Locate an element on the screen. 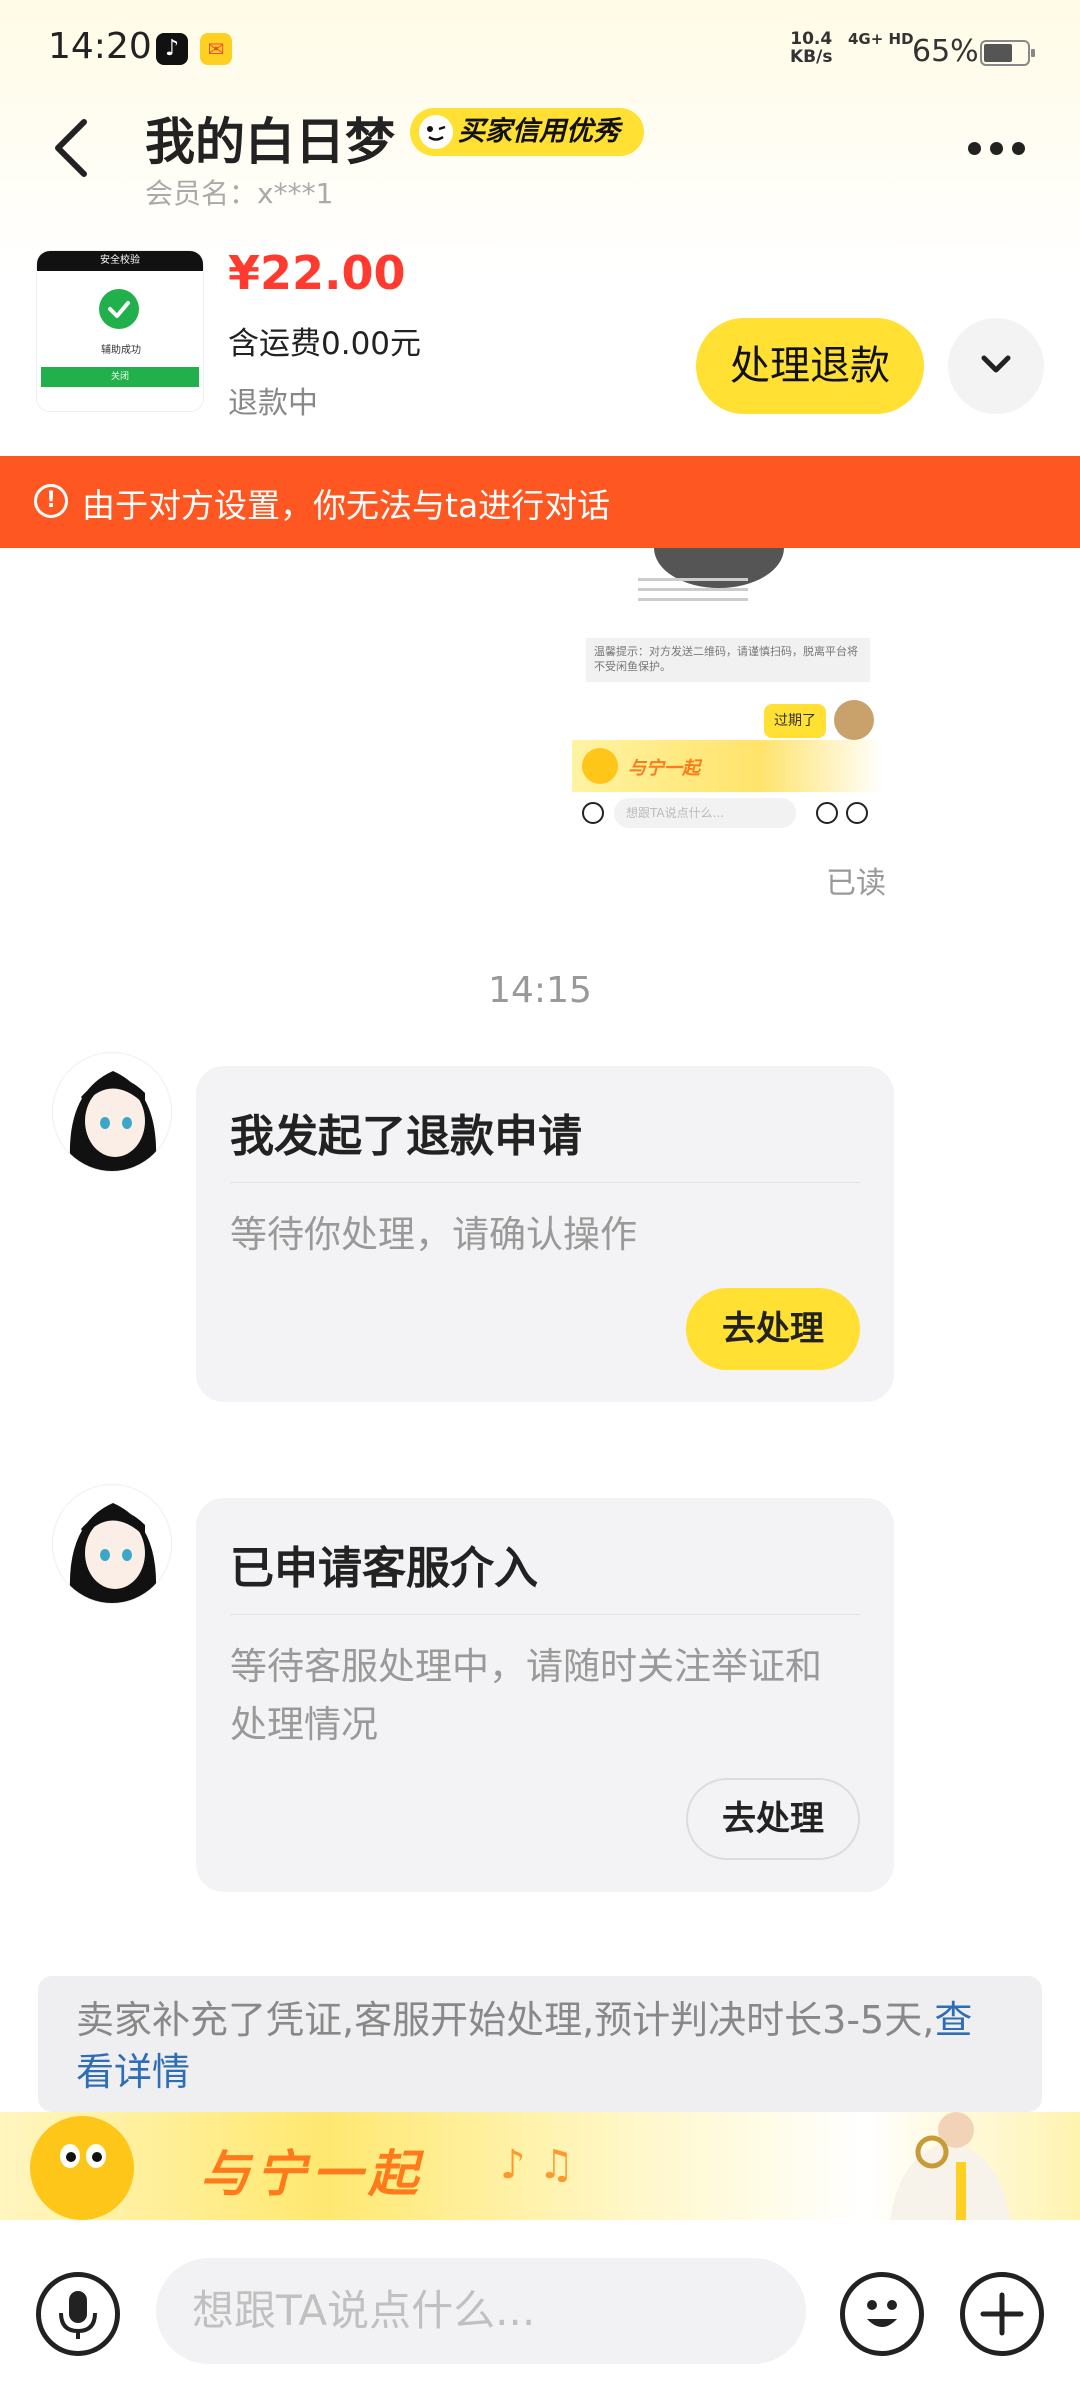 The height and width of the screenshot is (2400, 1080). card-description: 等待客服处理中，请随时关注举证和处理情况 is located at coordinates (526, 1695).